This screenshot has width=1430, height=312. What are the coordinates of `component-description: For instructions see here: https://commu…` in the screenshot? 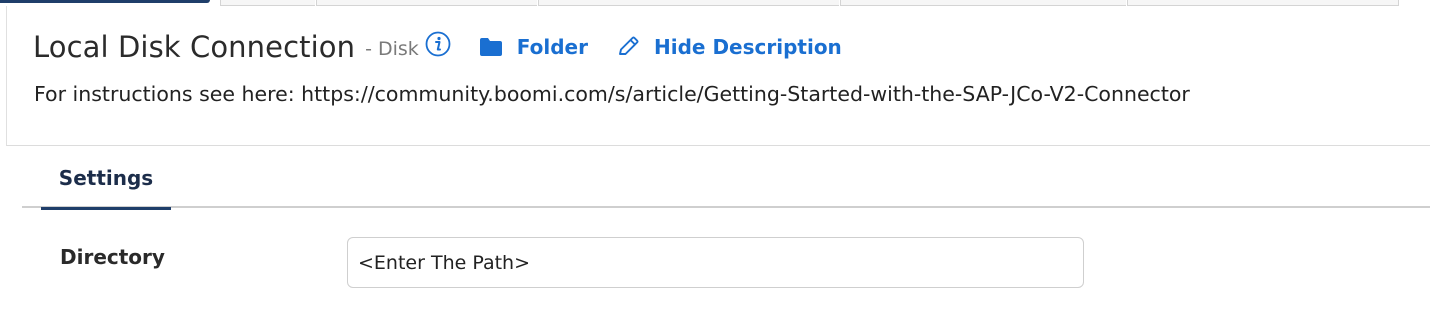 It's located at (612, 94).